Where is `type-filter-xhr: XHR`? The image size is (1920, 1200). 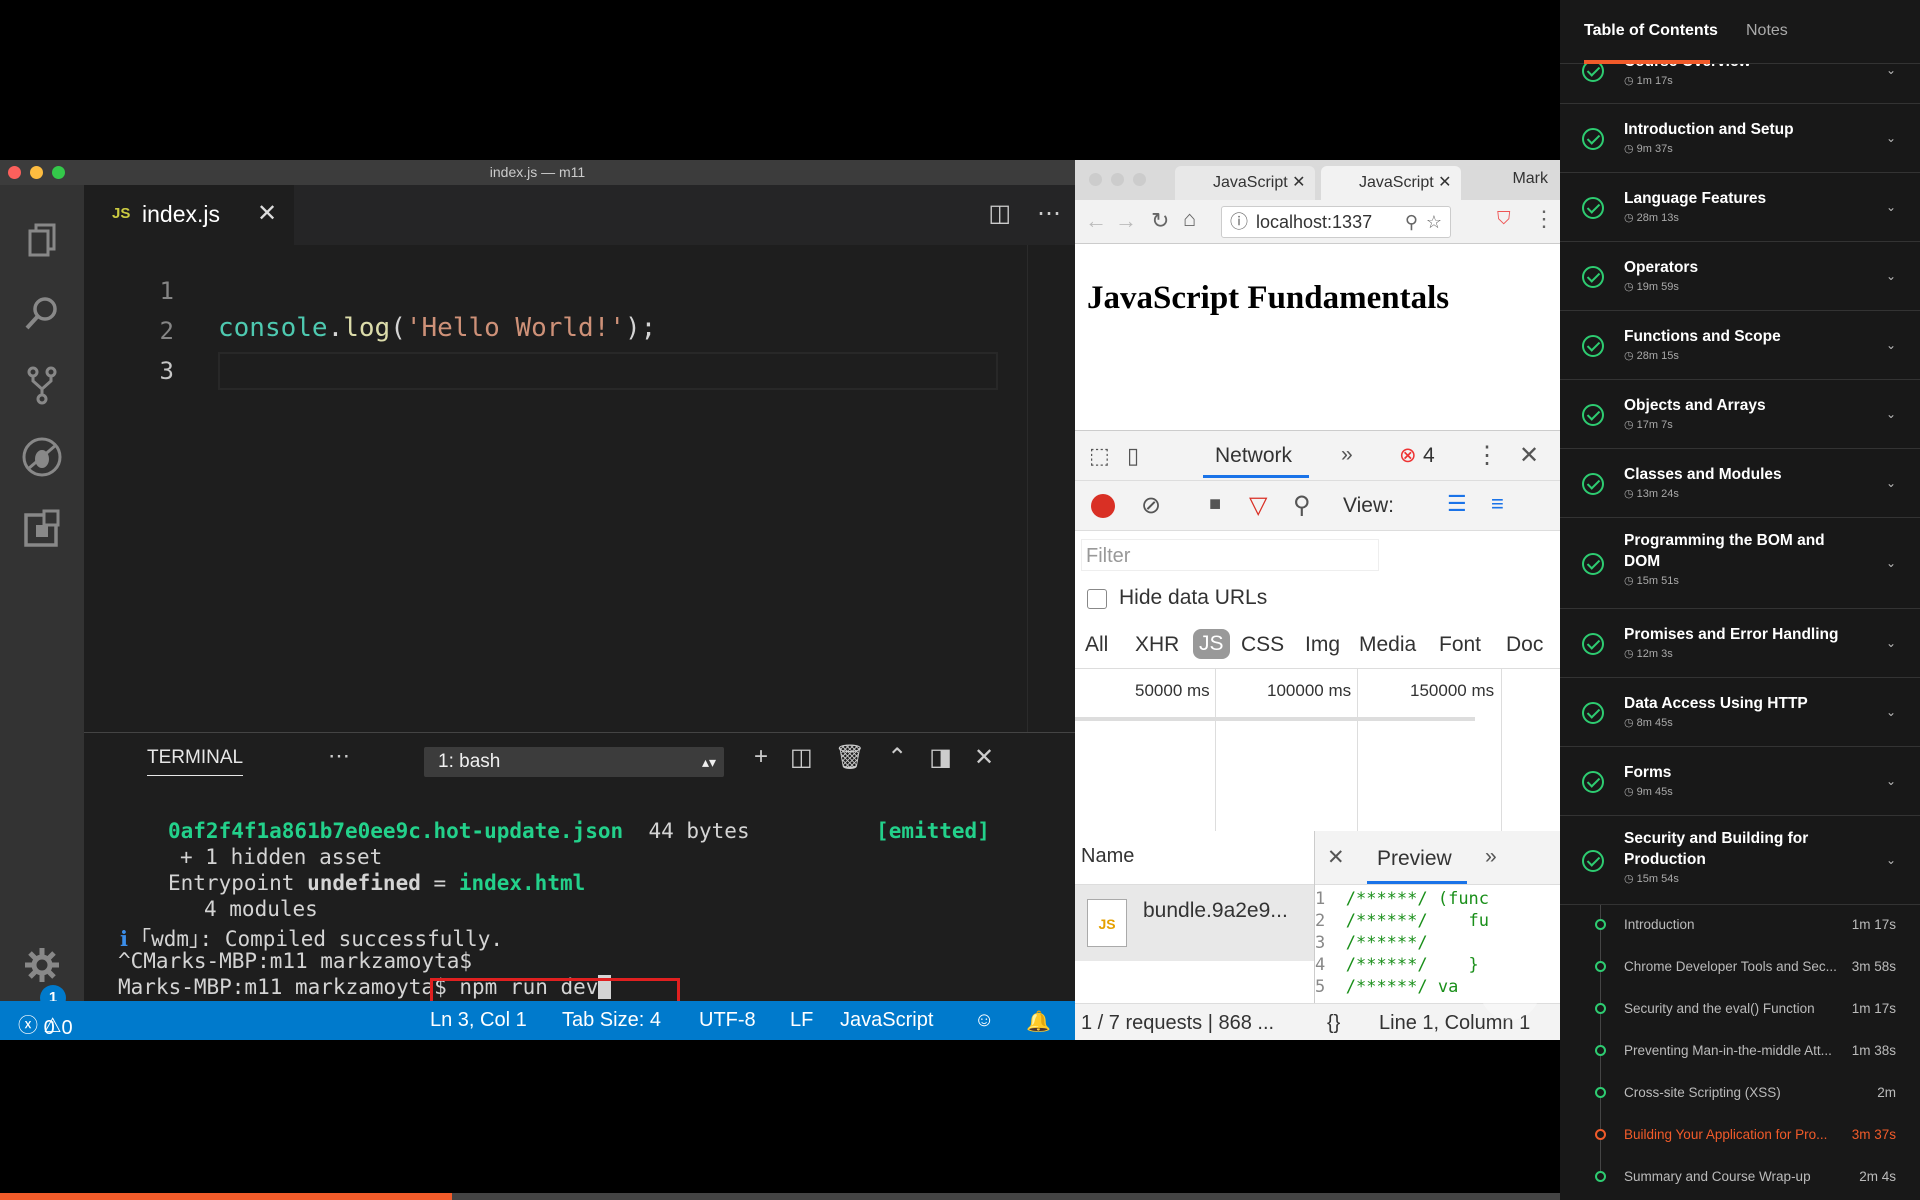
type-filter-xhr: XHR is located at coordinates (1157, 645).